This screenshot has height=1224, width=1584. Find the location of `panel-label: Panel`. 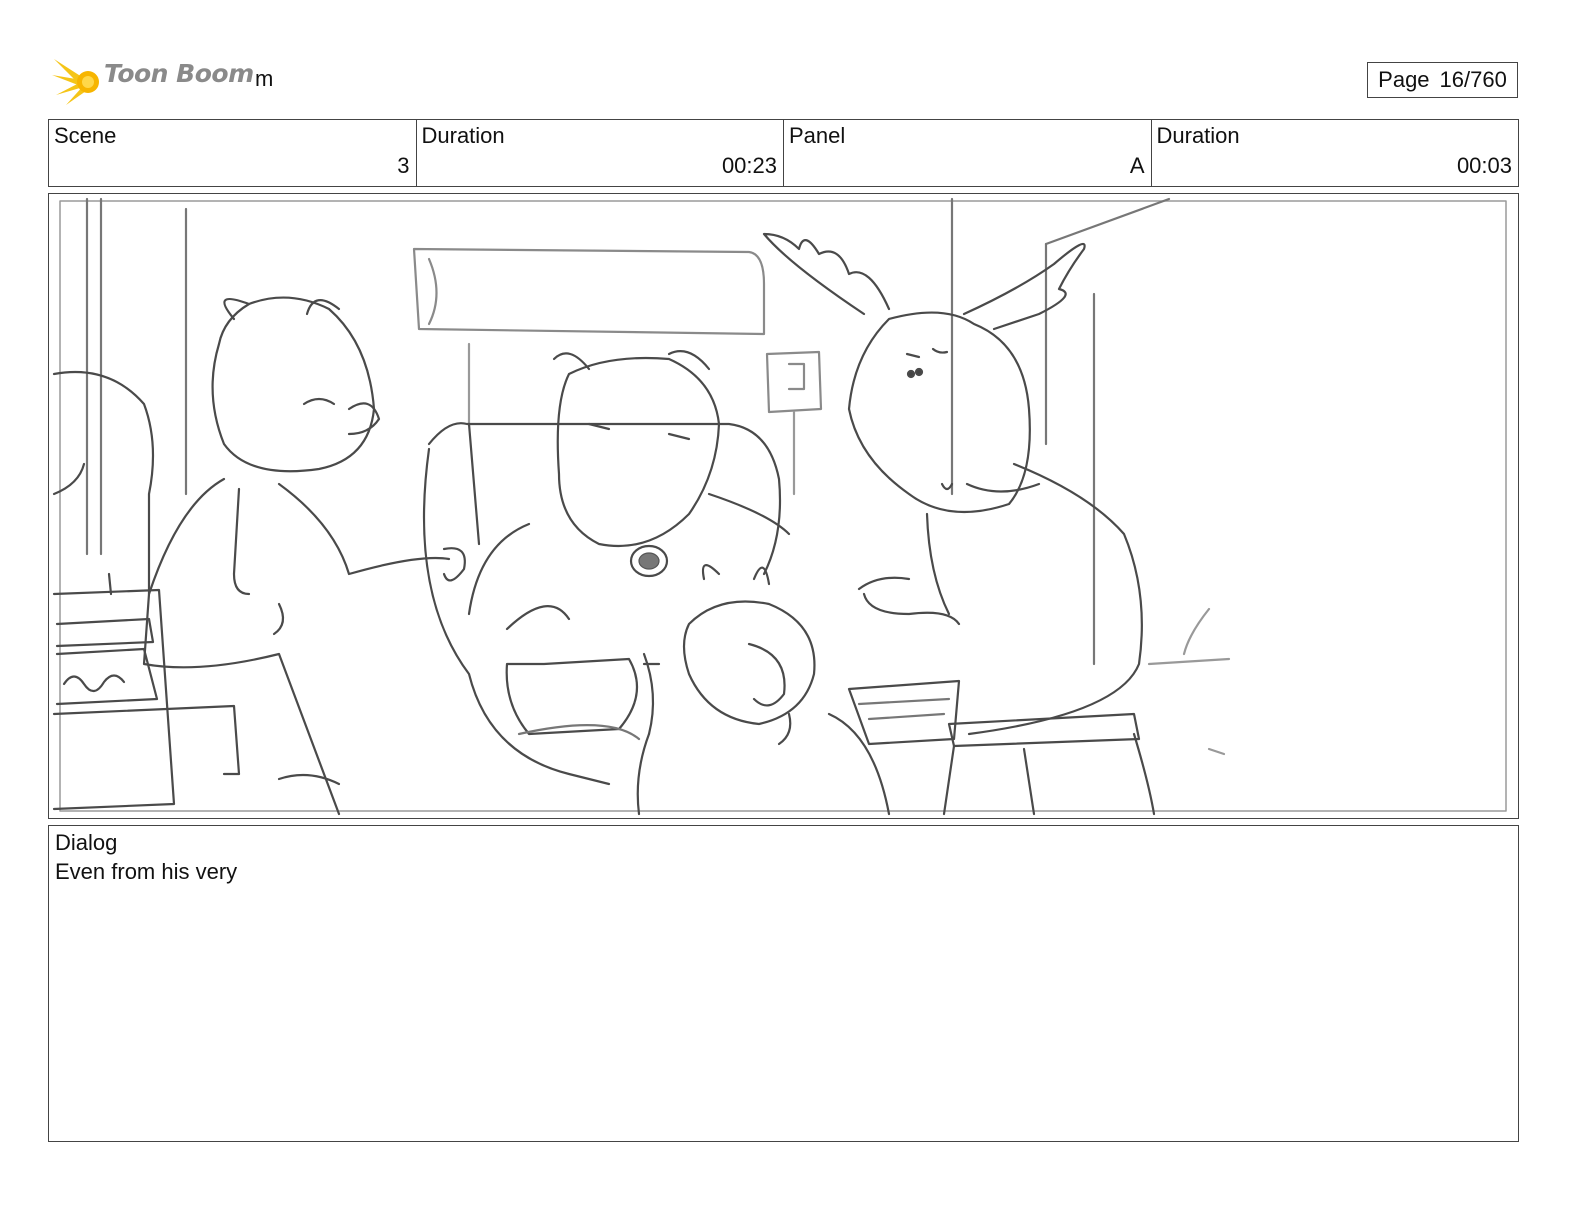

panel-label: Panel is located at coordinates (817, 135).